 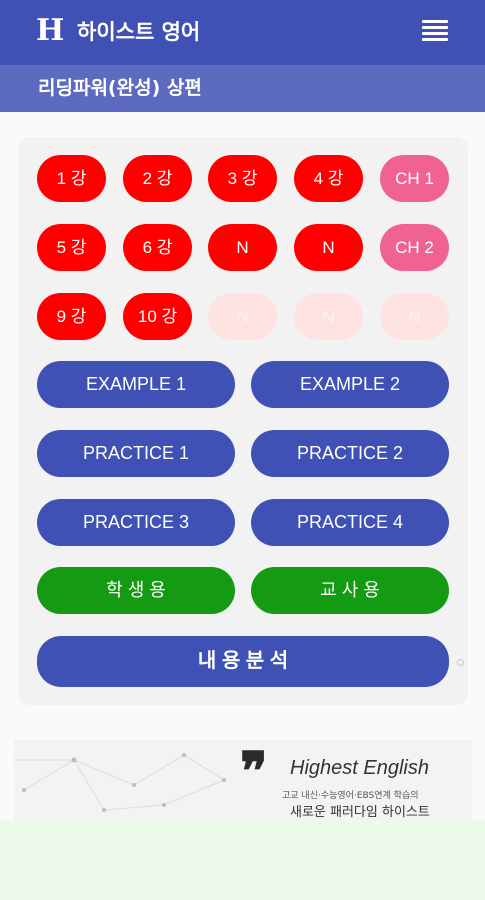 What do you see at coordinates (242, 178) in the screenshot?
I see `lesson-3-button: 3 강` at bounding box center [242, 178].